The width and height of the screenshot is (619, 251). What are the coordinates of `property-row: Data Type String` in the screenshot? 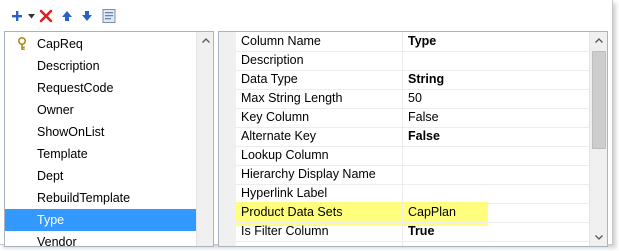 It's located at (412, 80).